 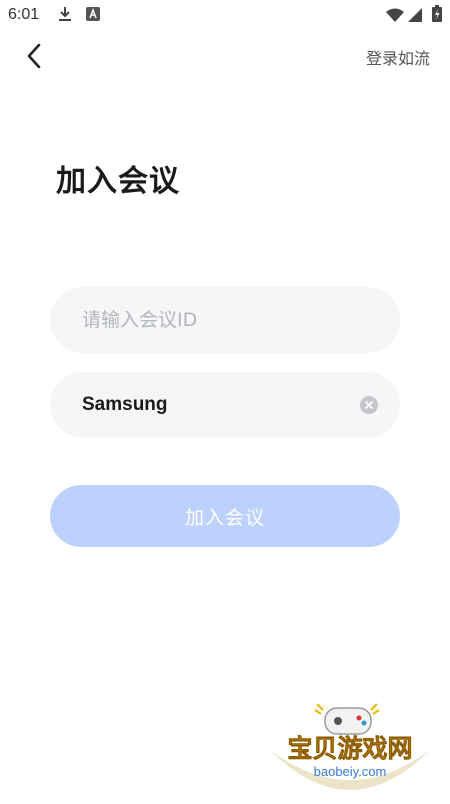 I want to click on watermark-logo: 宝贝游戏网 baobeiy.com, so click(x=350, y=745).